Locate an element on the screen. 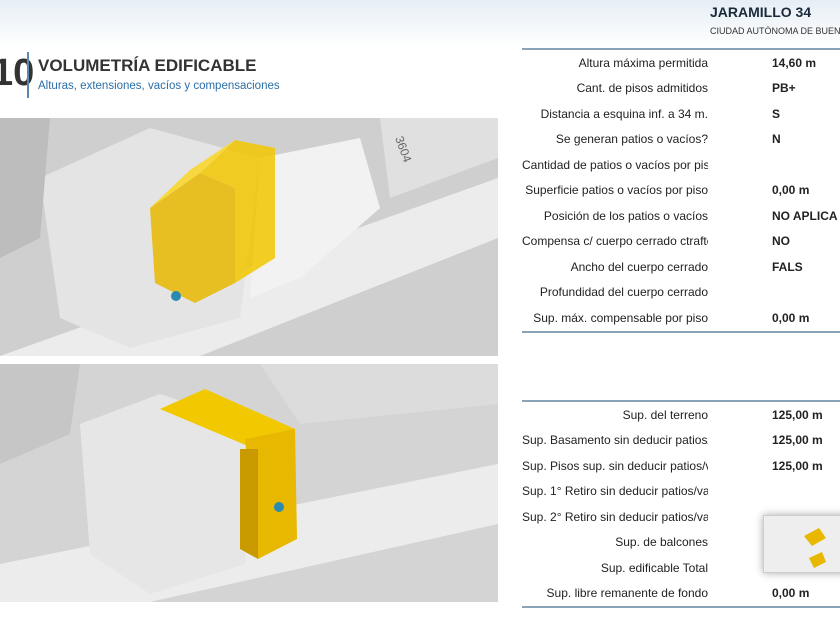 The image size is (840, 630). table-row: Cant. de pisos admitidos PB+ is located at coordinates (681, 89).